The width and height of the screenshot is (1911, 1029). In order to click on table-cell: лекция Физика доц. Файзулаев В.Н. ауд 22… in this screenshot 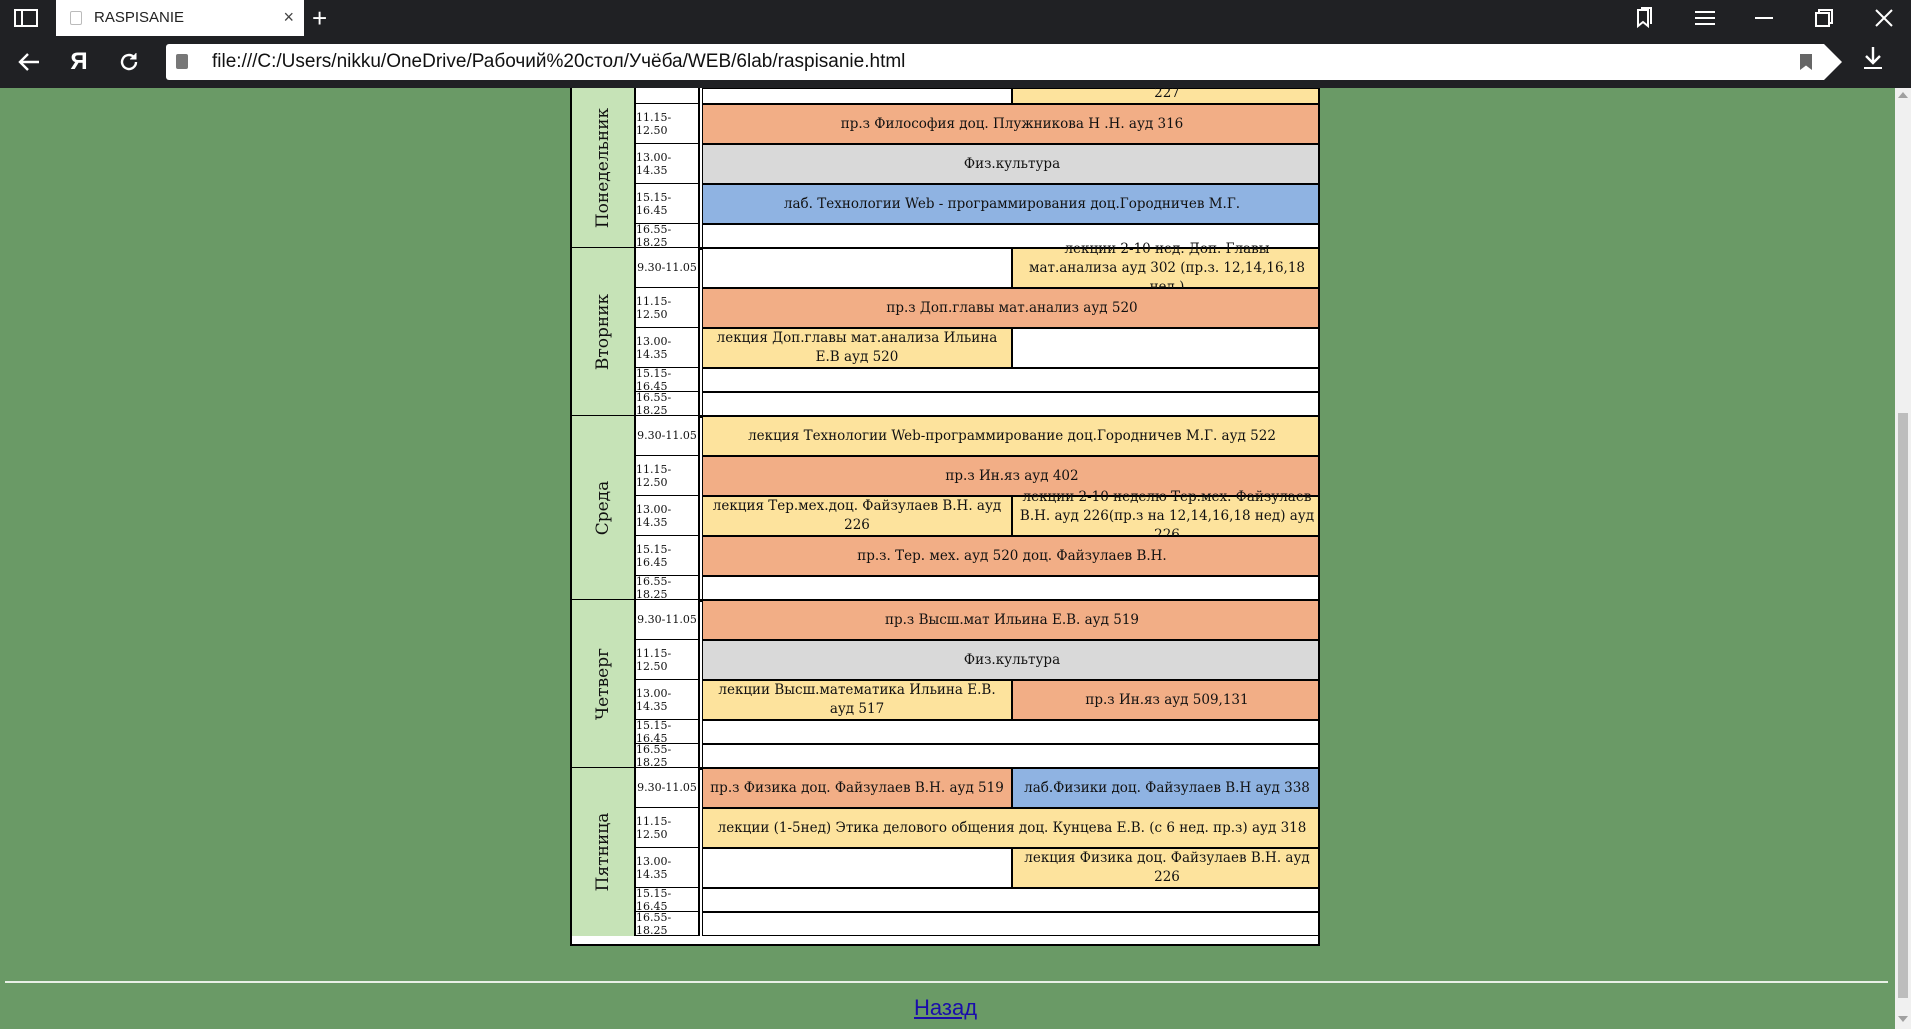, I will do `click(1165, 868)`.